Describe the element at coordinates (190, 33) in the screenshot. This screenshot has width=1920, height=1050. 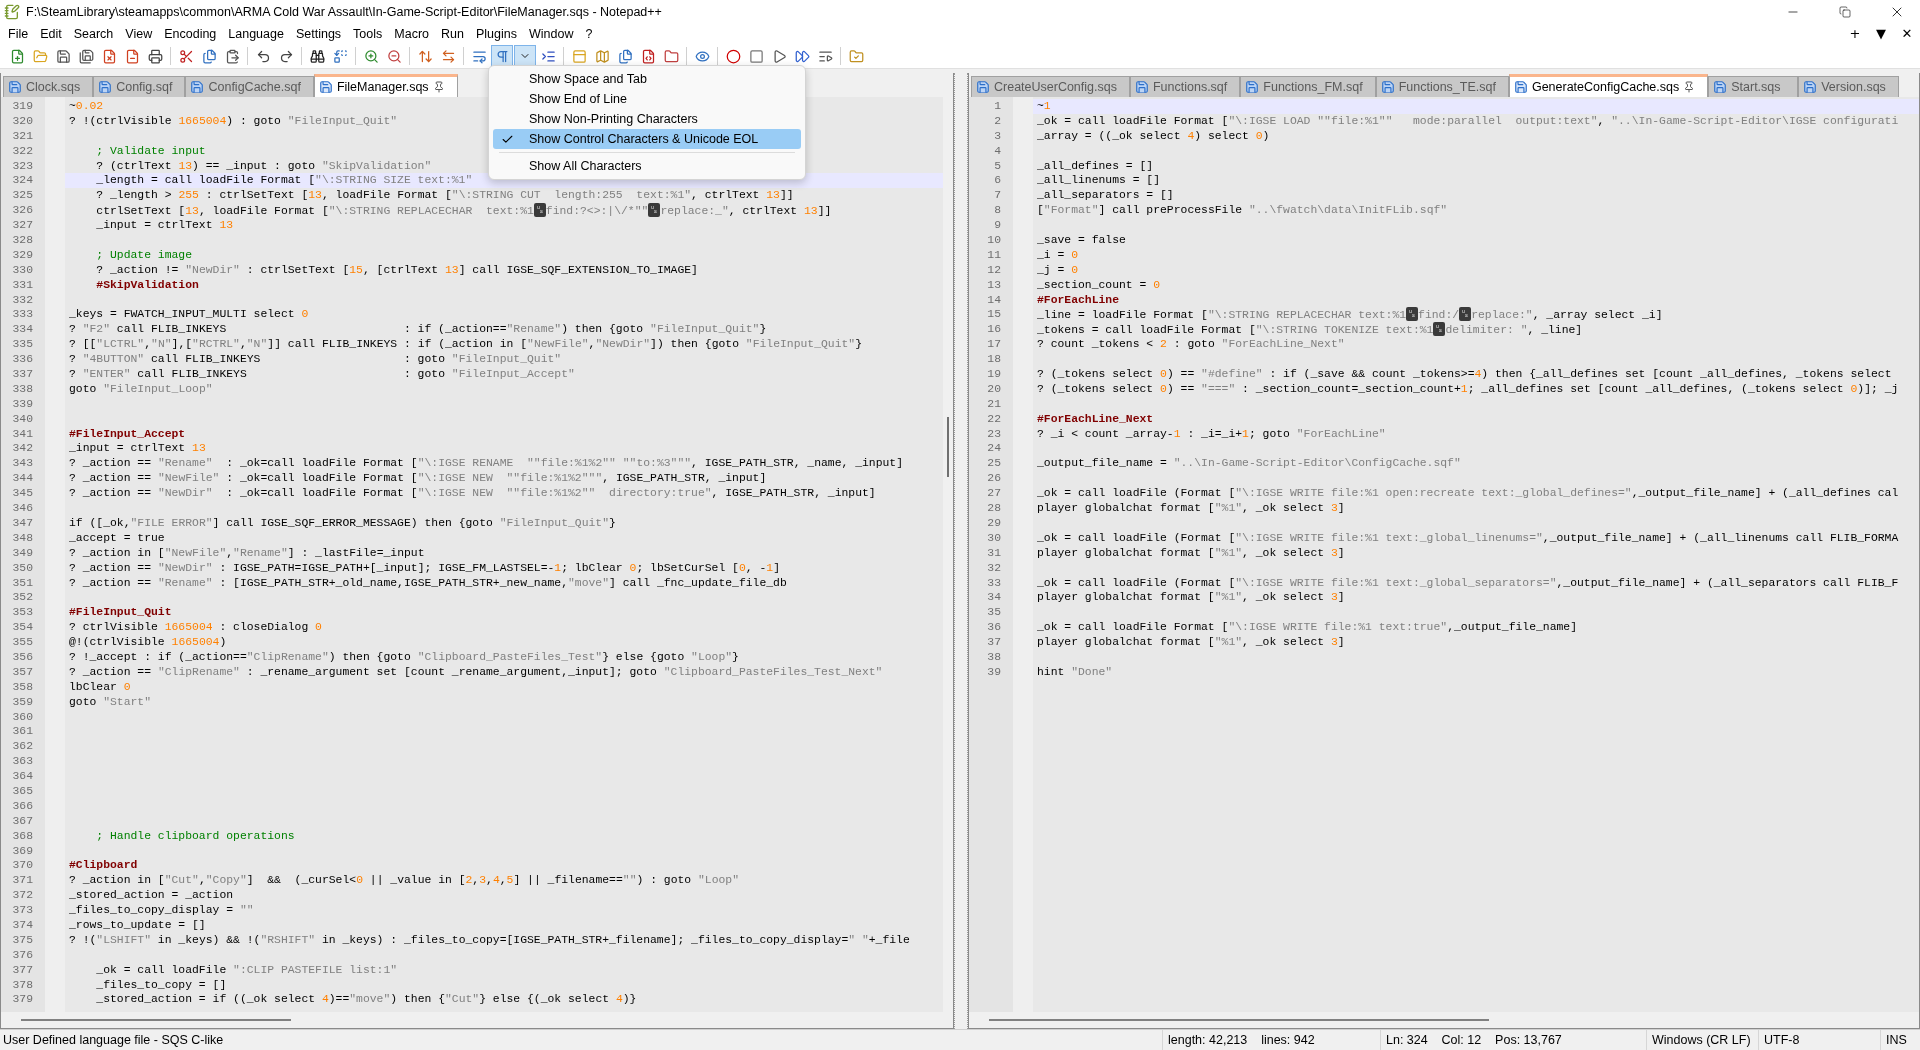
I see `menu-item: Encoding` at that location.